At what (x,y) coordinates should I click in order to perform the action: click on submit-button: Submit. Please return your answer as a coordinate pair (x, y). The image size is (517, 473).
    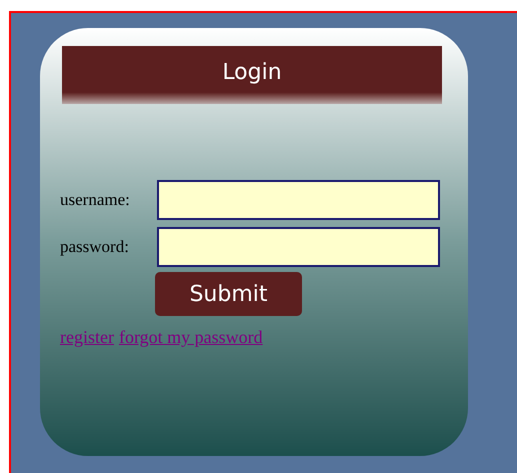
    Looking at the image, I should click on (228, 294).